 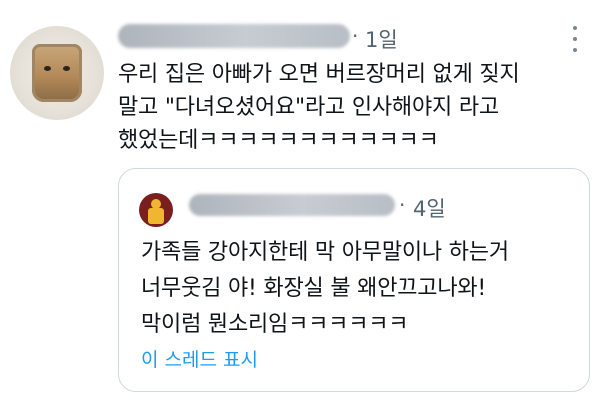 What do you see at coordinates (429, 208) in the screenshot?
I see `quoted-tweet-timestamp: 4일` at bounding box center [429, 208].